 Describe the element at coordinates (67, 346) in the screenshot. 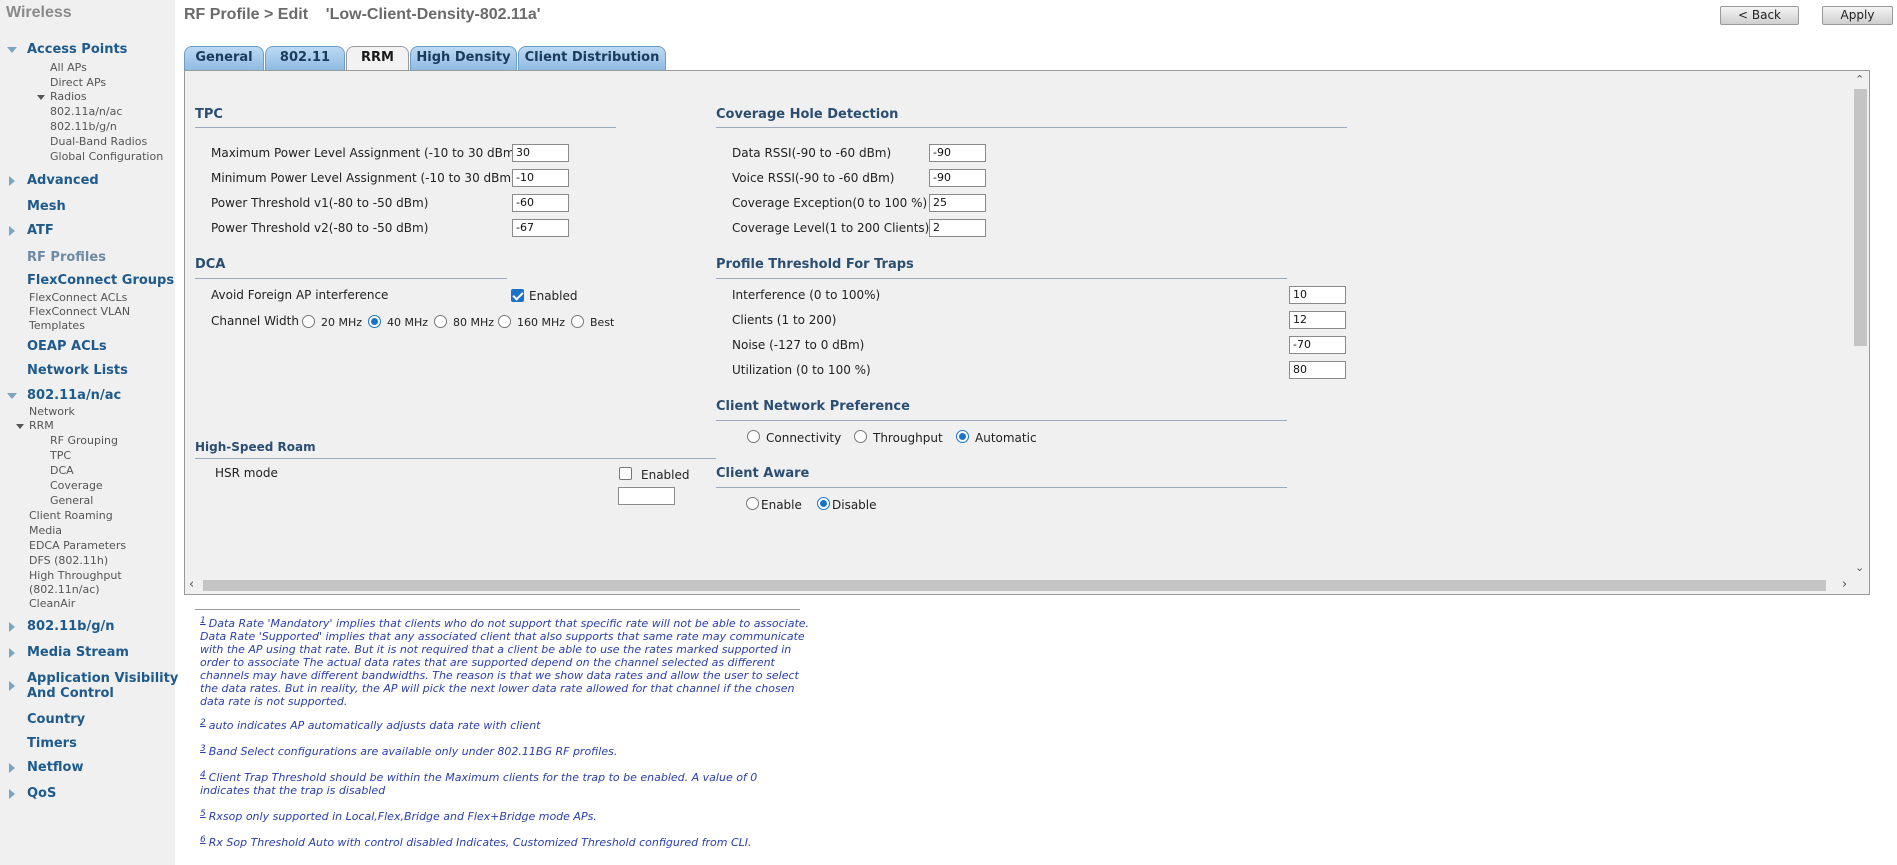

I see `sidebar-item-oeap-acls: OEAP ACLs` at that location.